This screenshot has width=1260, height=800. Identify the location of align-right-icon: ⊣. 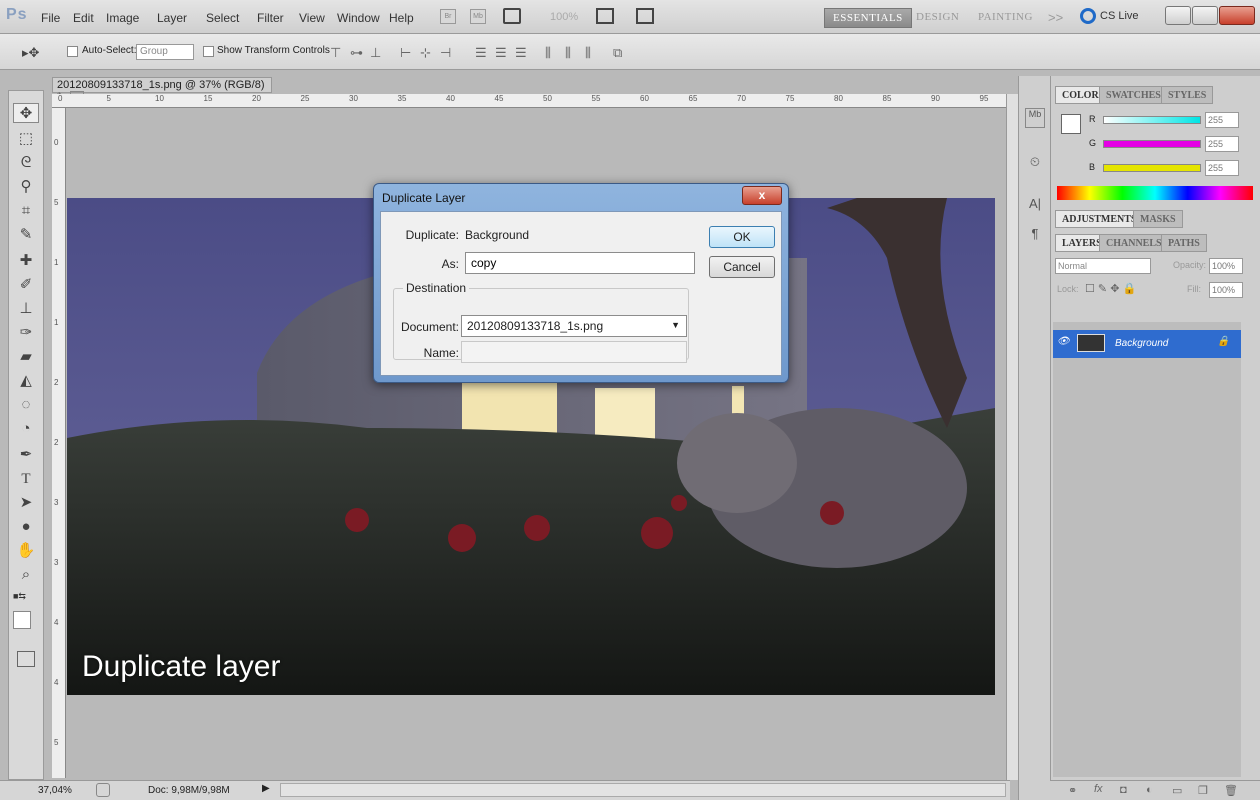
(445, 53).